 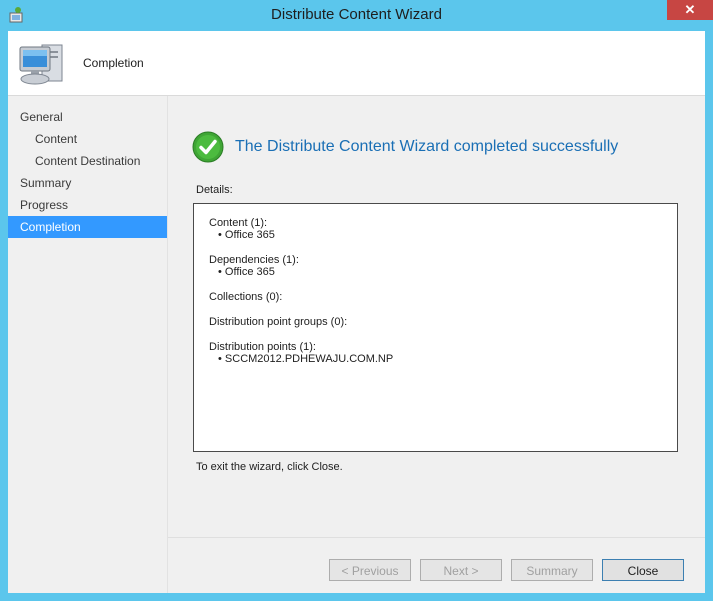 I want to click on nav-item-content: Content, so click(x=87, y=139).